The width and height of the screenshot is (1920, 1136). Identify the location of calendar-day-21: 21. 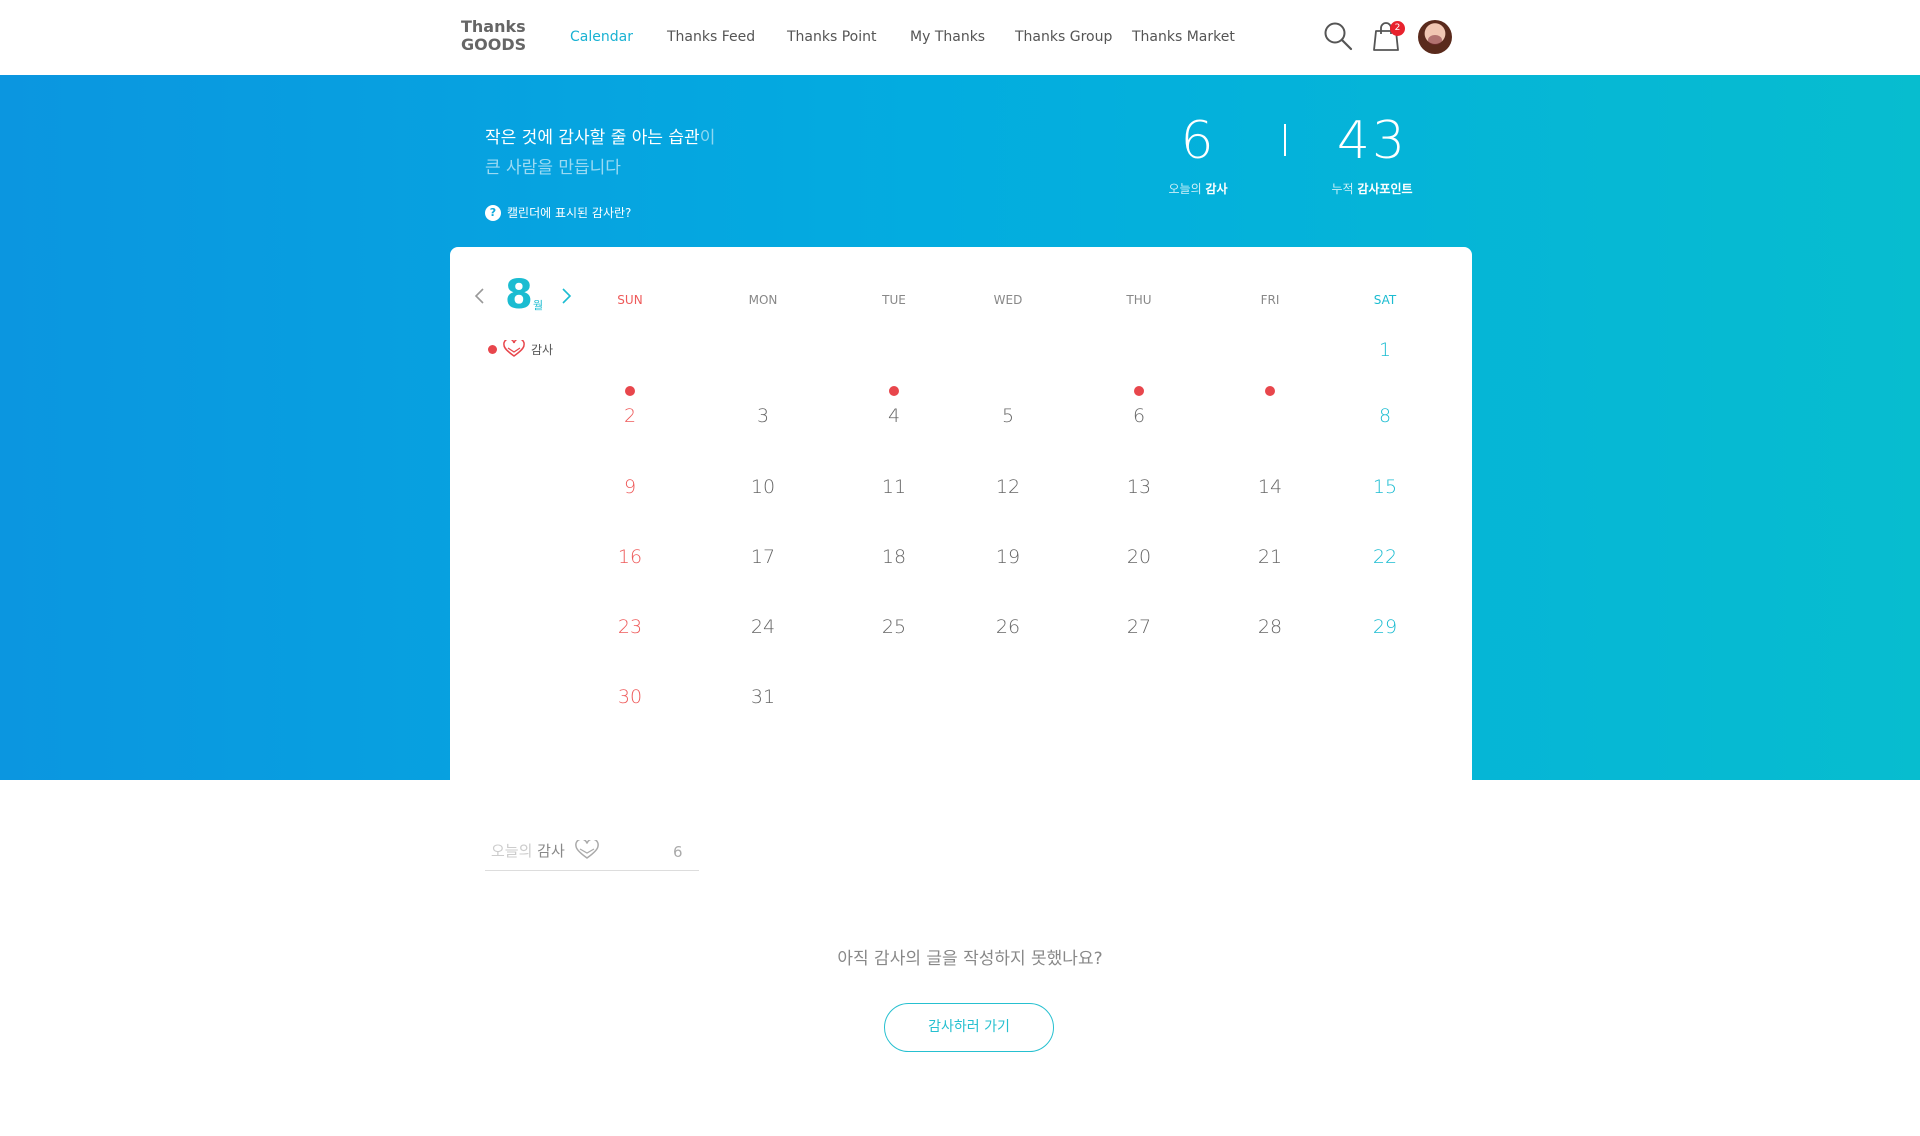
(1270, 557).